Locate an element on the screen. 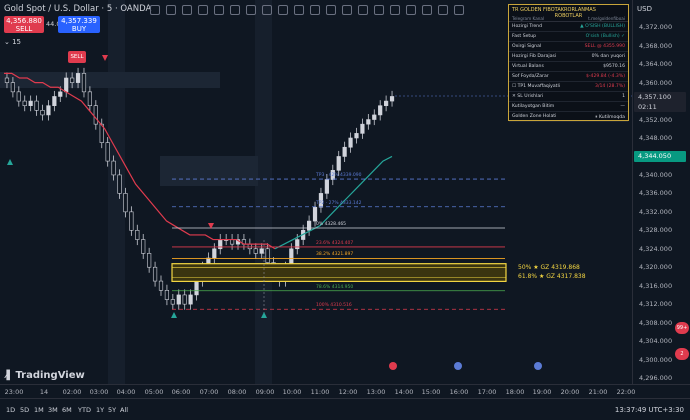 The height and width of the screenshot is (420, 690). range-button-1m: 1M is located at coordinates (39, 410).